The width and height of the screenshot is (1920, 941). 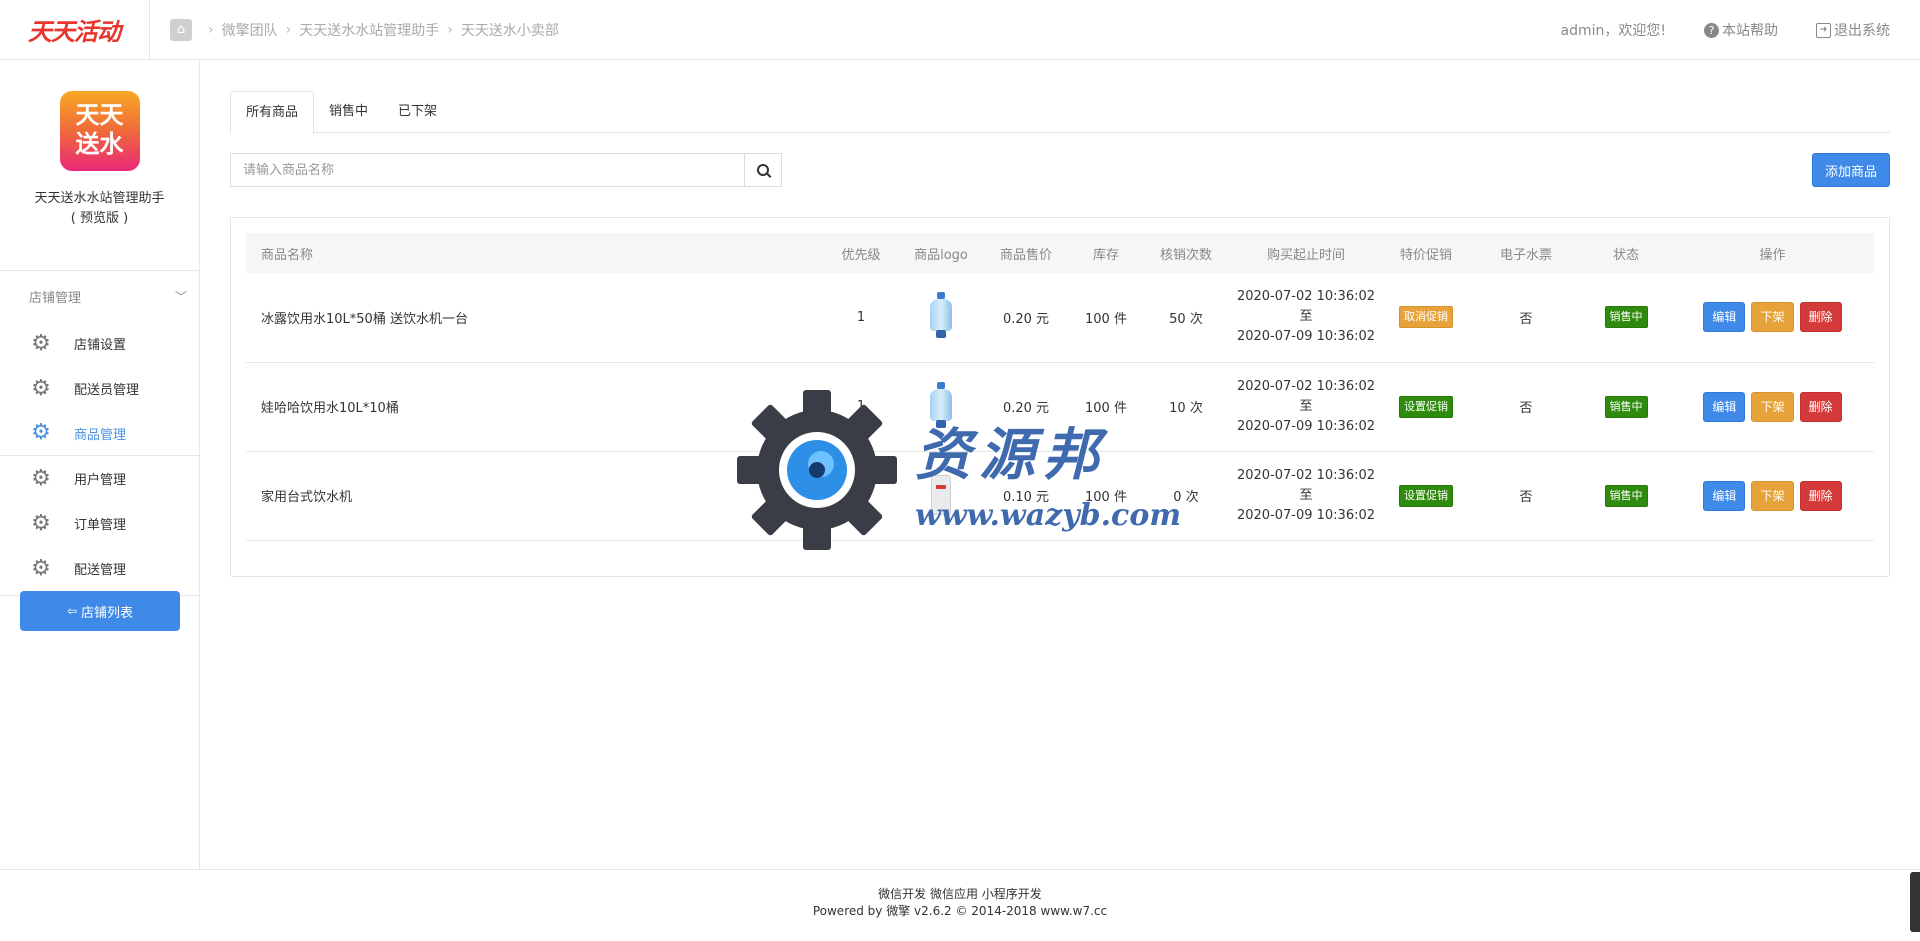 What do you see at coordinates (1850, 170) in the screenshot?
I see `add-product-button: 添加商品` at bounding box center [1850, 170].